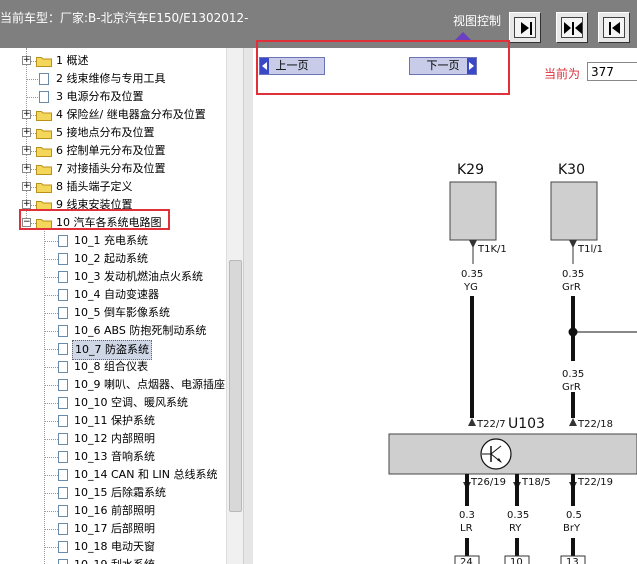 The width and height of the screenshot is (637, 564). Describe the element at coordinates (574, 211) in the screenshot. I see `fuse-k30-box` at that location.